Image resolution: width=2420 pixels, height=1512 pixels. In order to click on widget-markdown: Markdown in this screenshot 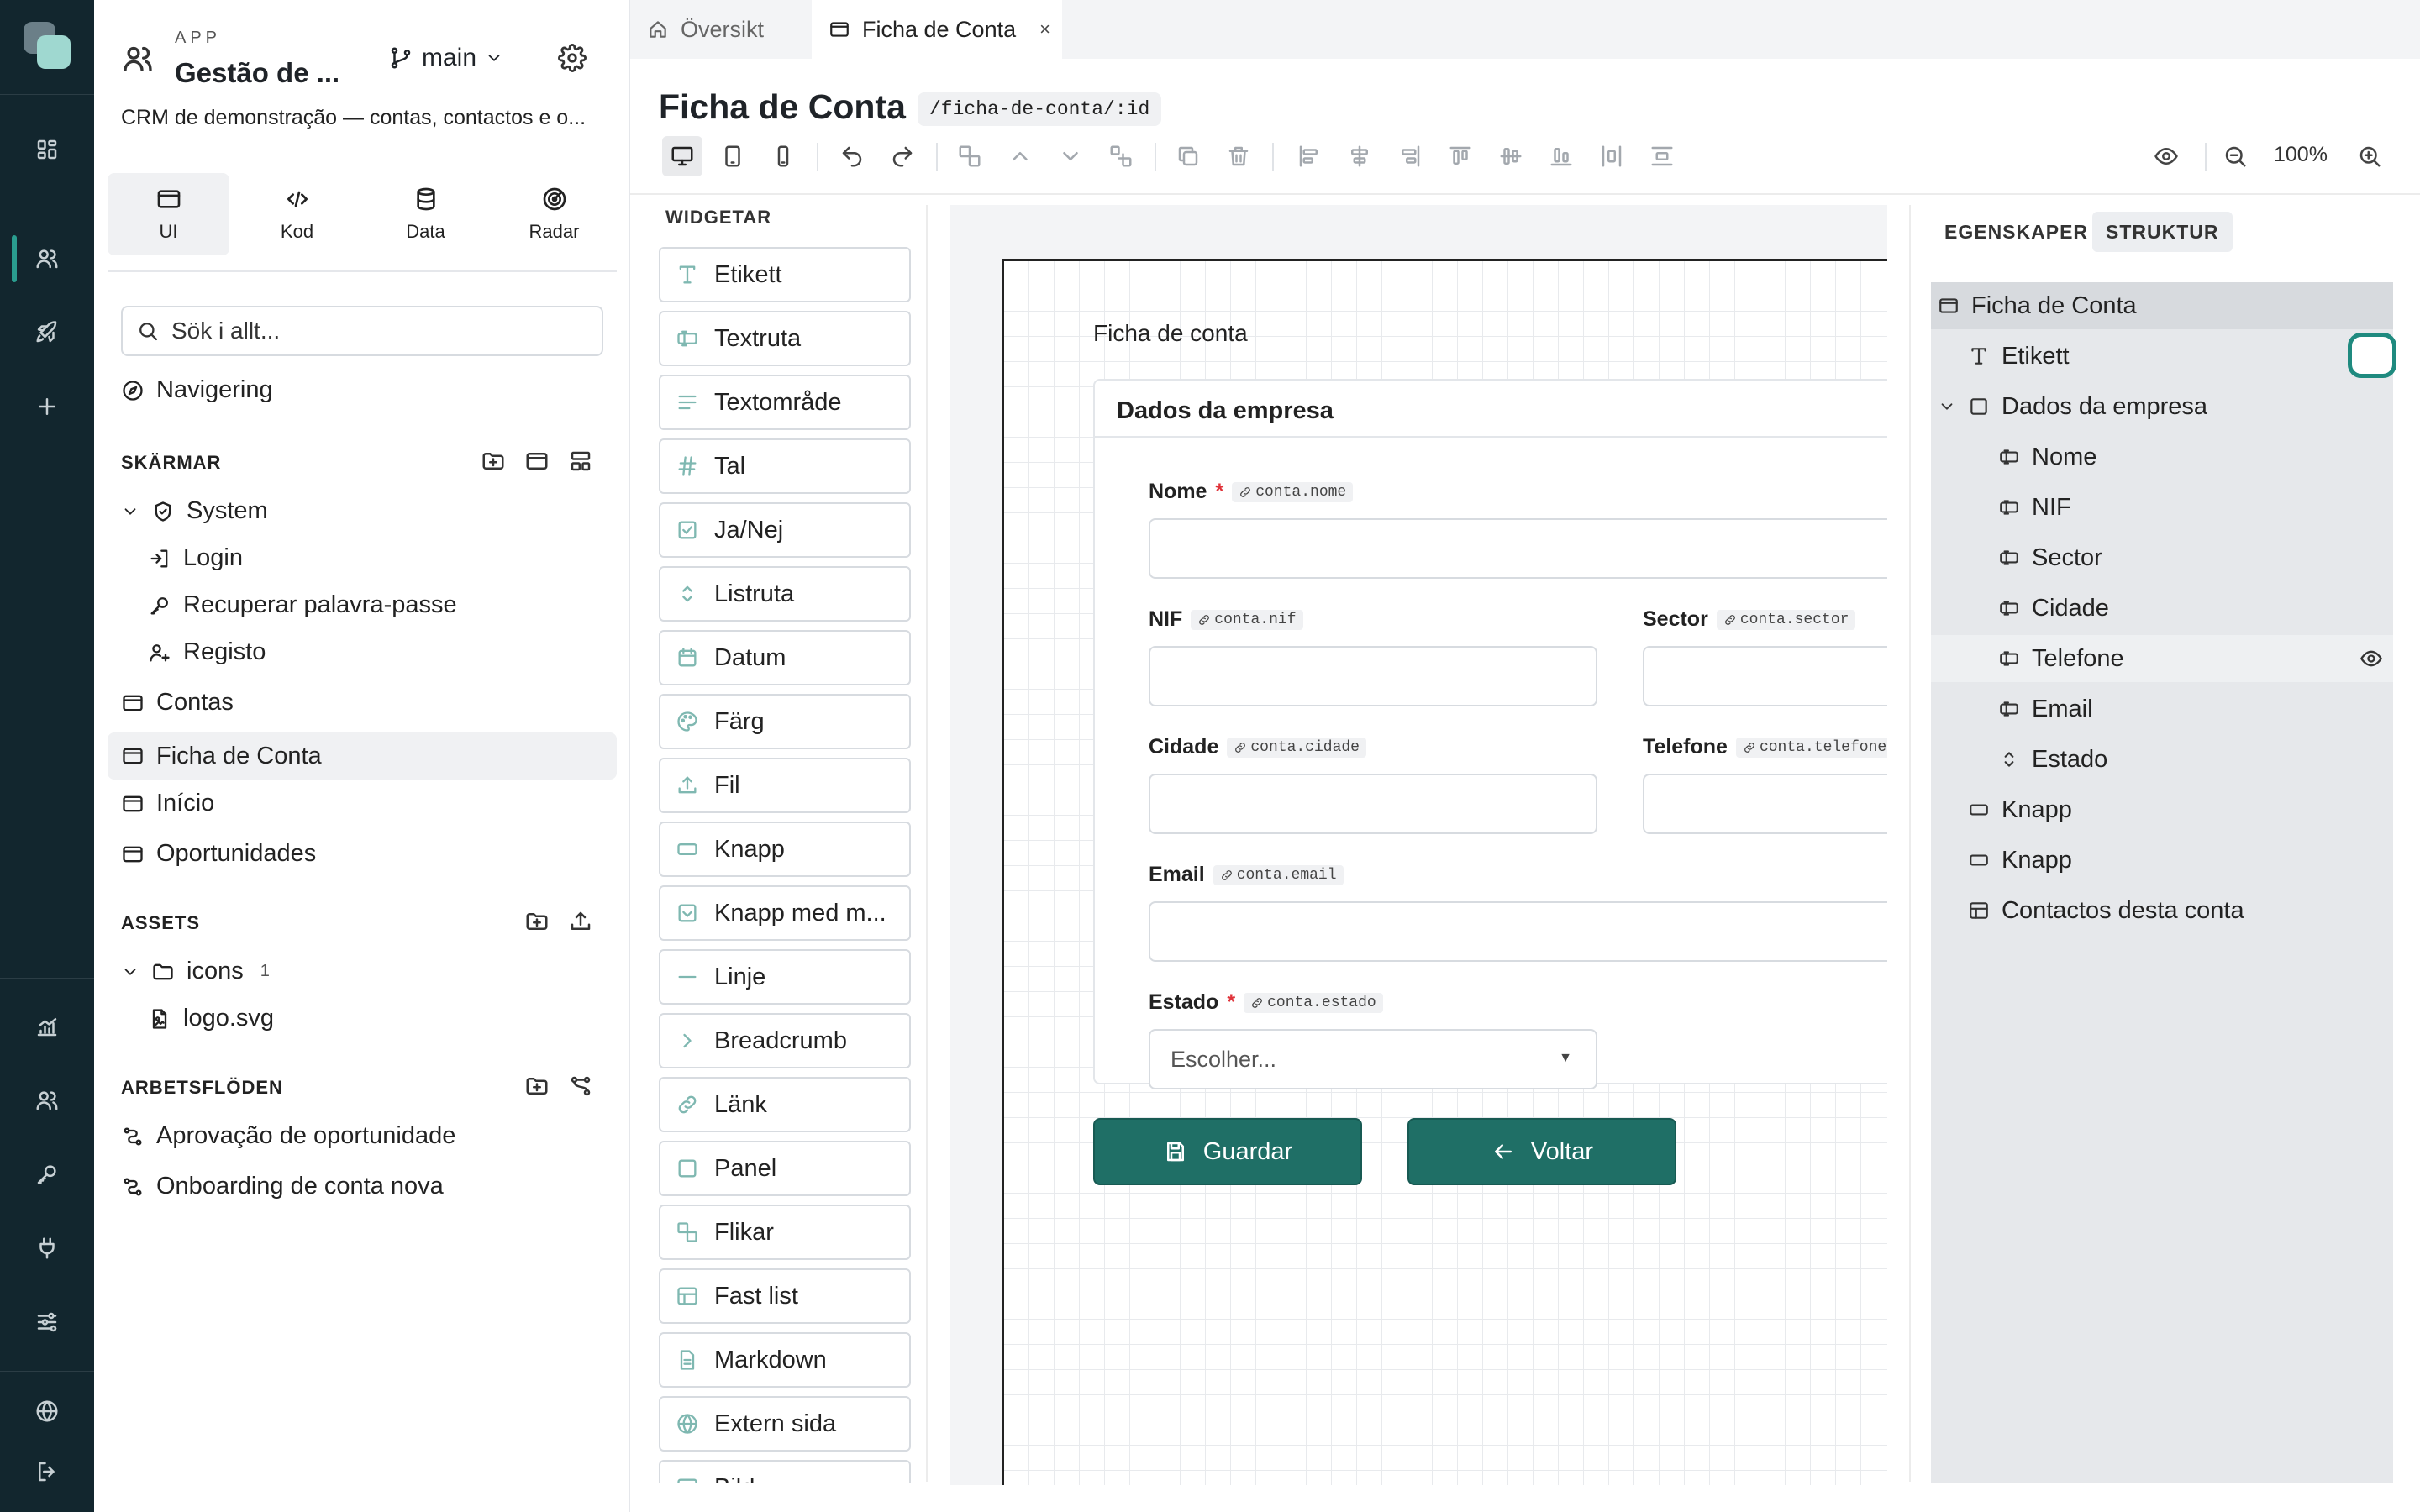, I will do `click(785, 1360)`.